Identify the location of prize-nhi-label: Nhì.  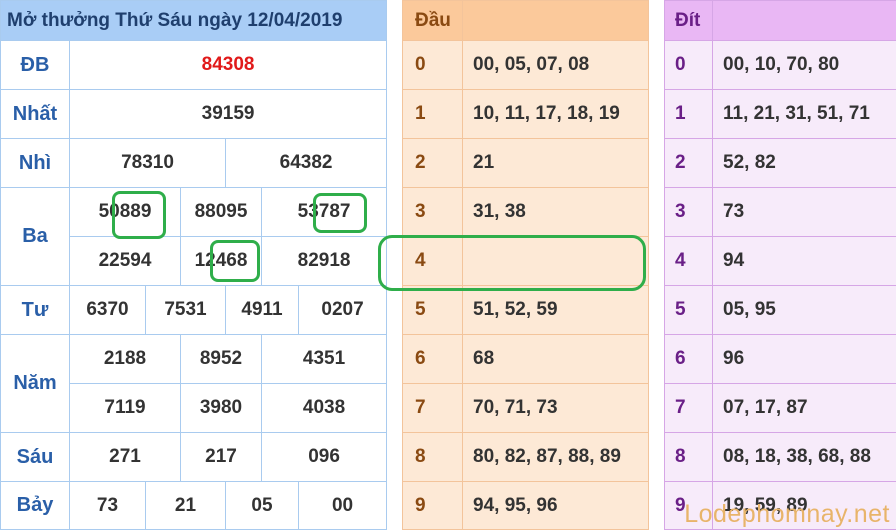
(35, 163).